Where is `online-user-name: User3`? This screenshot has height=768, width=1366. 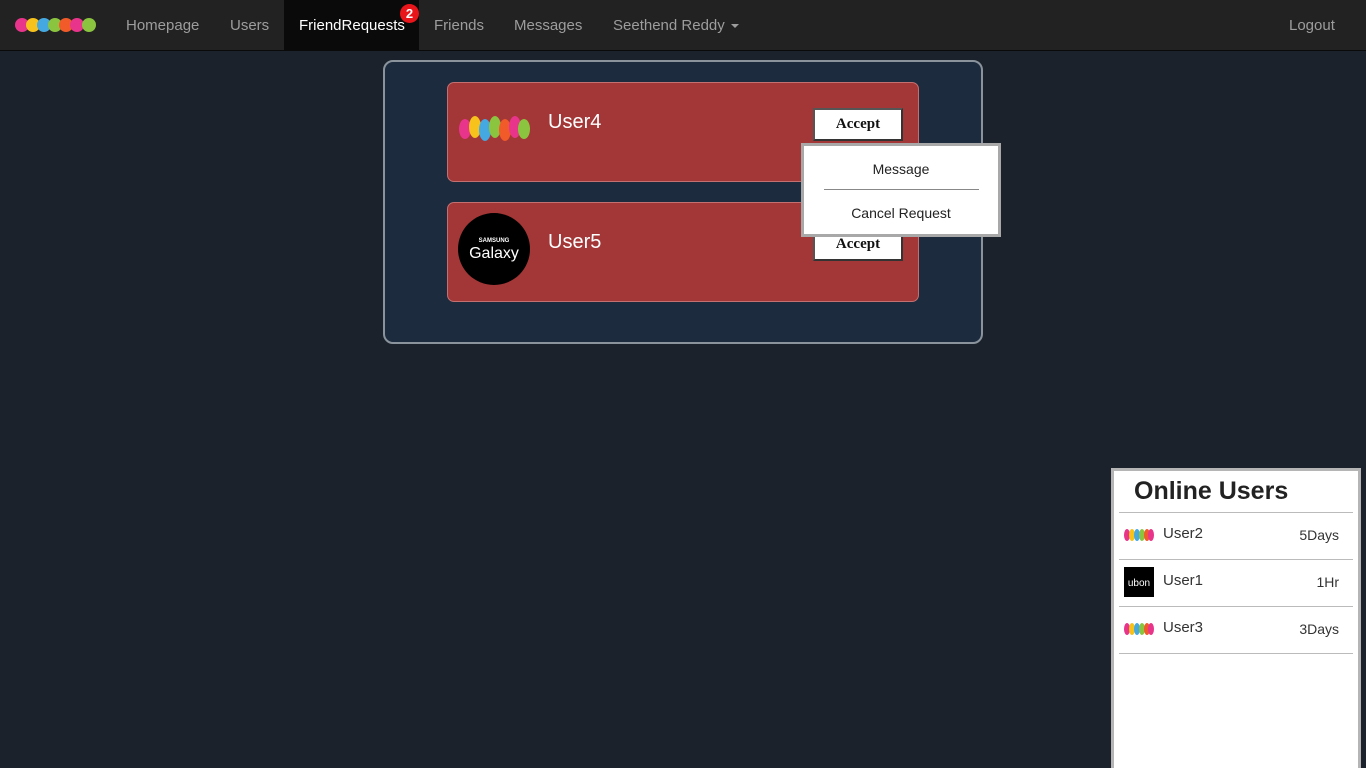 online-user-name: User3 is located at coordinates (1183, 627).